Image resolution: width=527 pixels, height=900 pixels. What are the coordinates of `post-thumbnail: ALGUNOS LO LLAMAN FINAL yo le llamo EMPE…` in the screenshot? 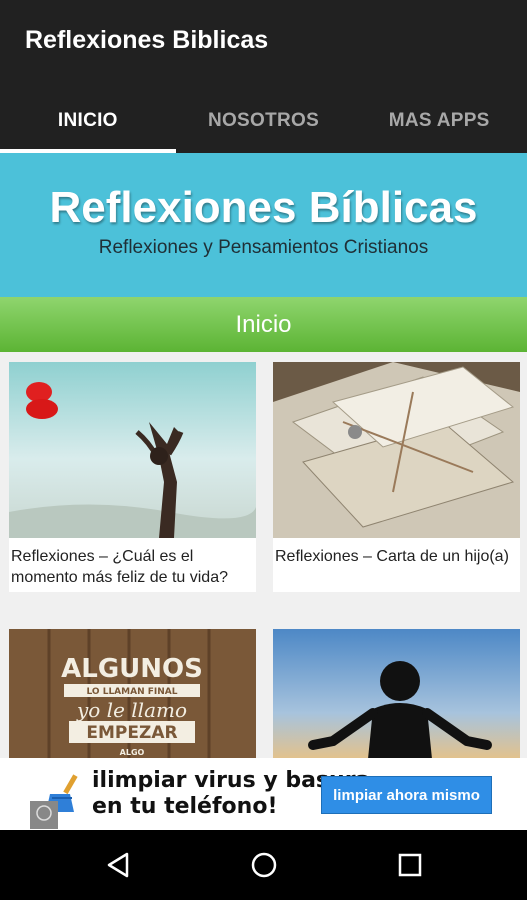 It's located at (132, 693).